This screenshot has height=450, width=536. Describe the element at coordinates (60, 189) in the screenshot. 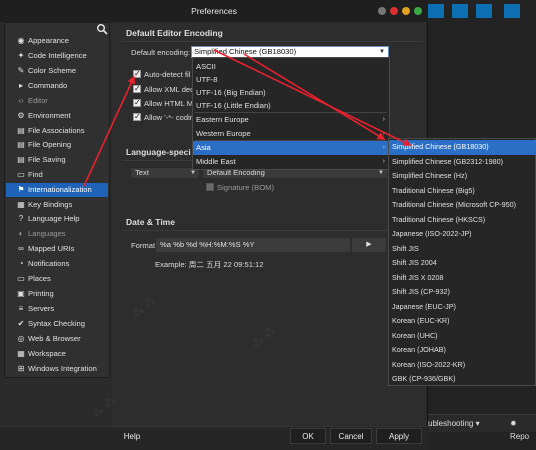

I see `sidebar-item-label: Internationalization` at that location.